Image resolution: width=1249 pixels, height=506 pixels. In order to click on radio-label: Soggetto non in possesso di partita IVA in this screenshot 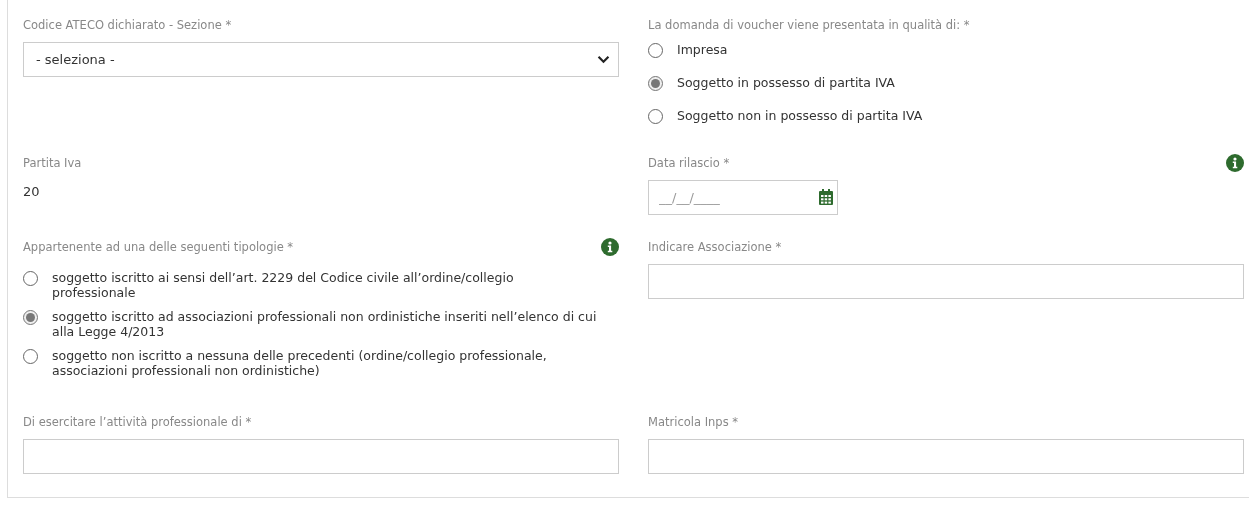, I will do `click(800, 115)`.